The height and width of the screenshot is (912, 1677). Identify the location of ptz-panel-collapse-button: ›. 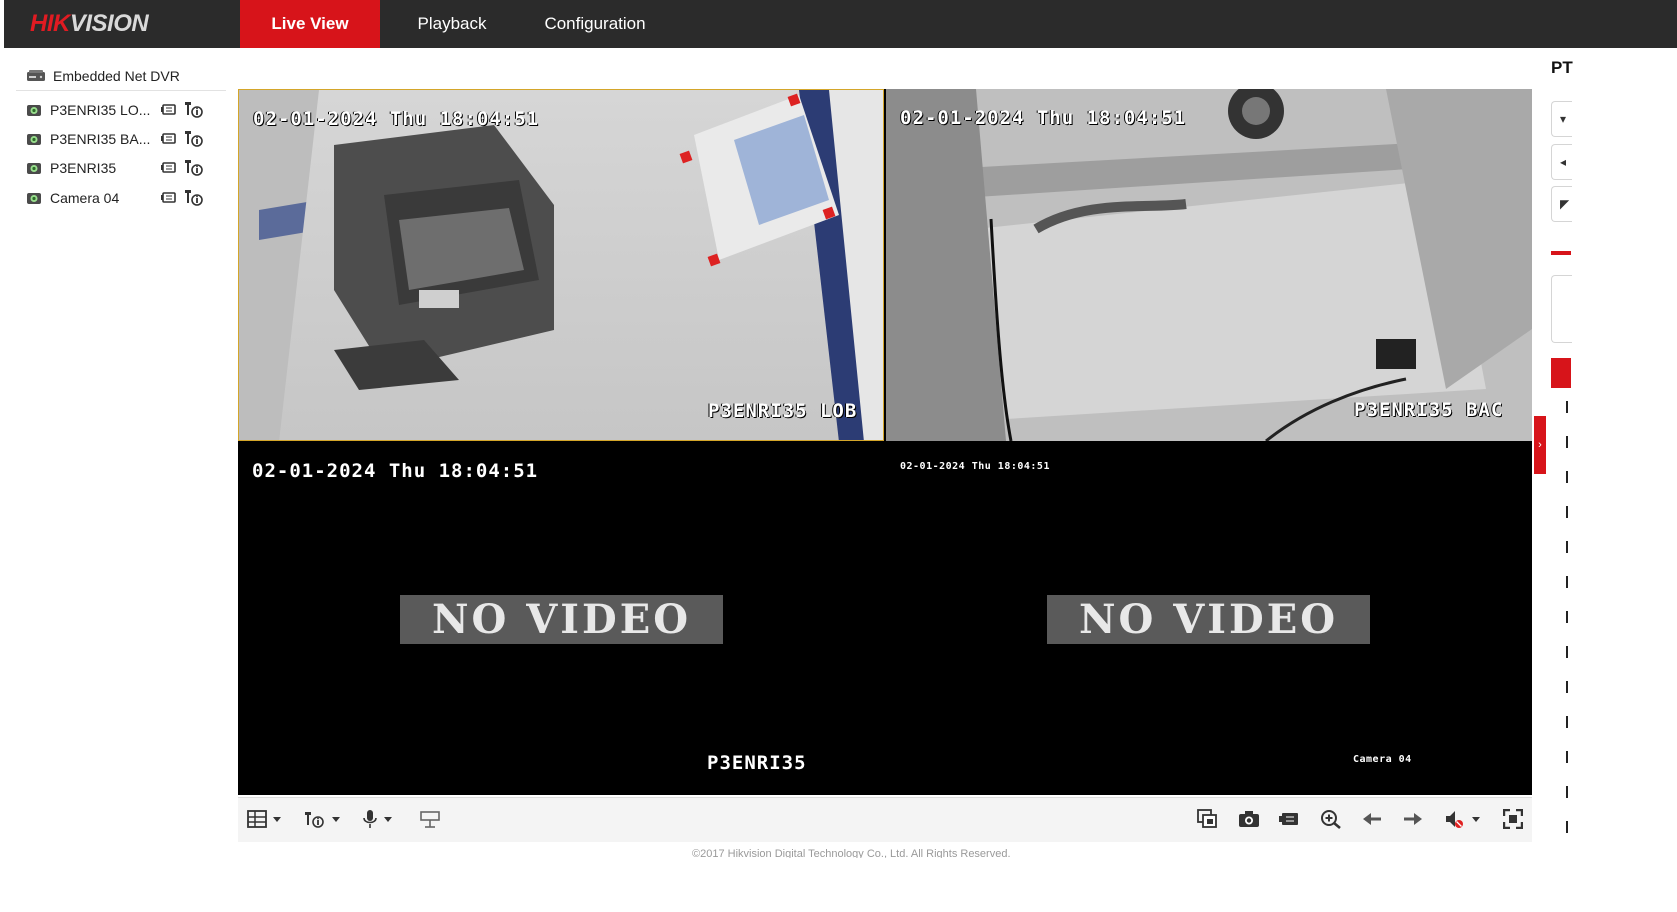
(1540, 445).